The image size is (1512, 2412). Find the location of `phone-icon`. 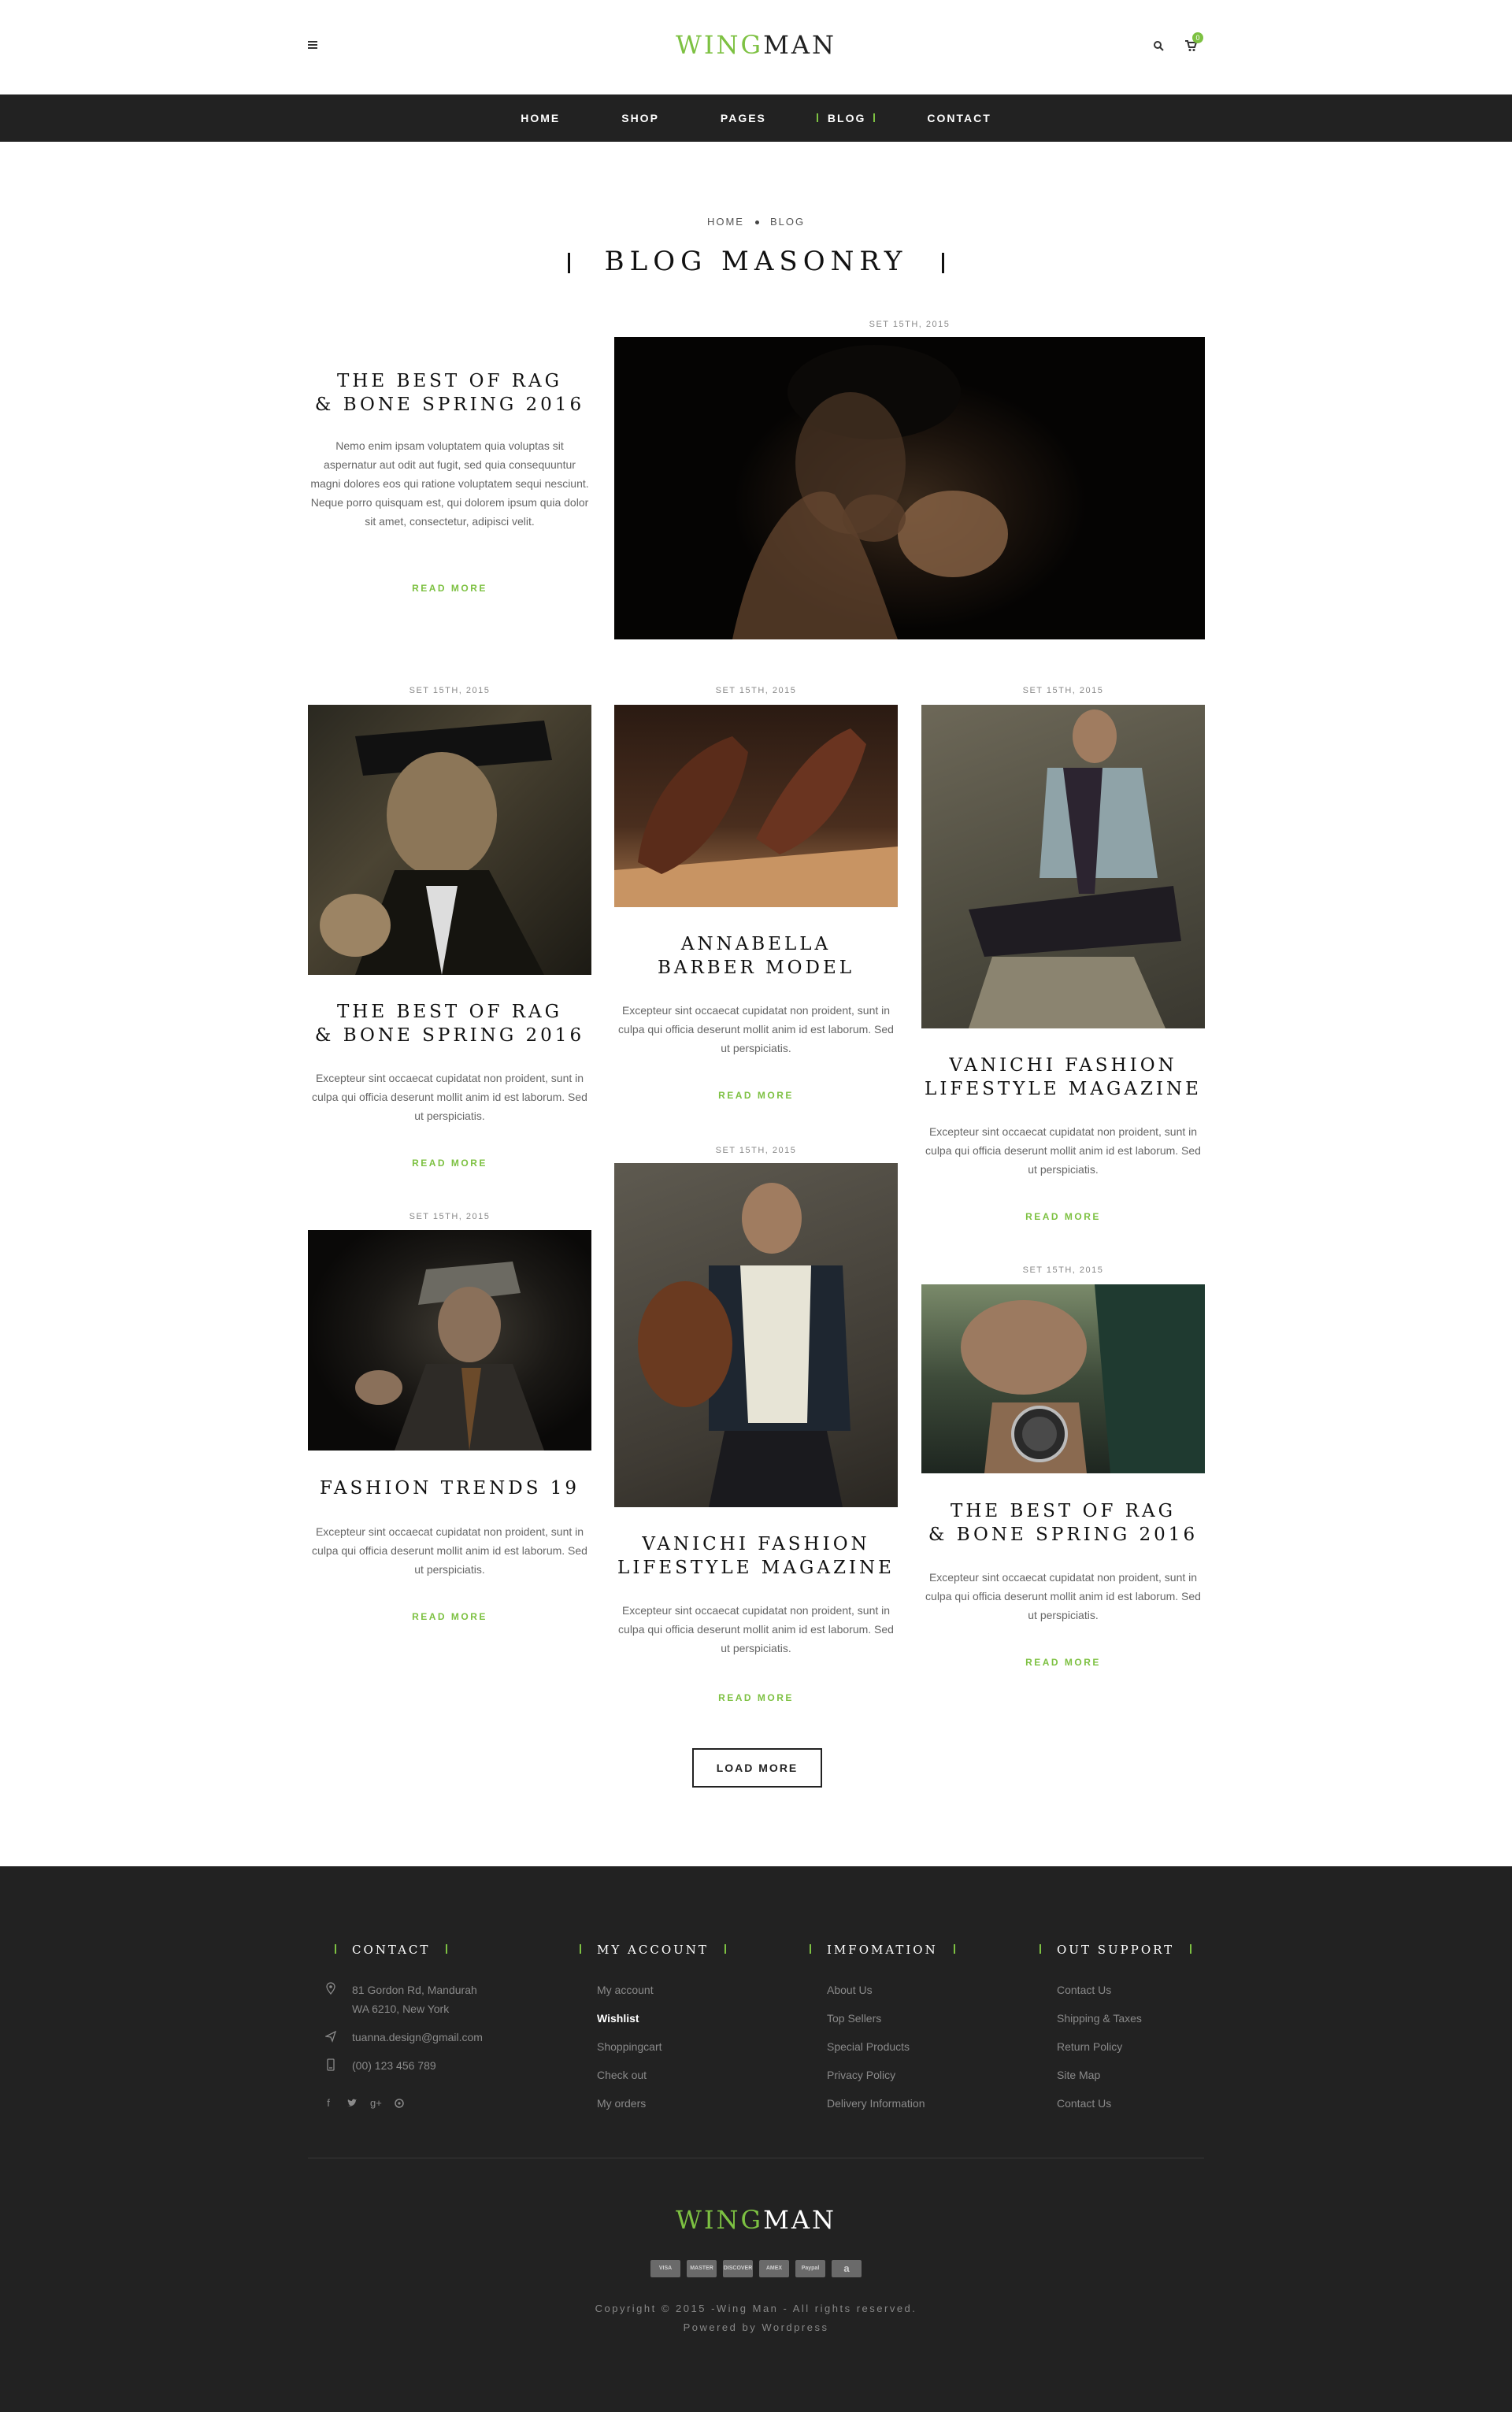

phone-icon is located at coordinates (331, 2064).